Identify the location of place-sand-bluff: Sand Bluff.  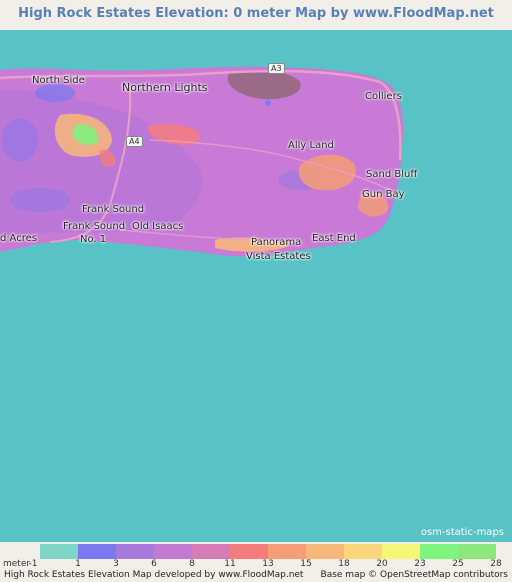
(392, 174).